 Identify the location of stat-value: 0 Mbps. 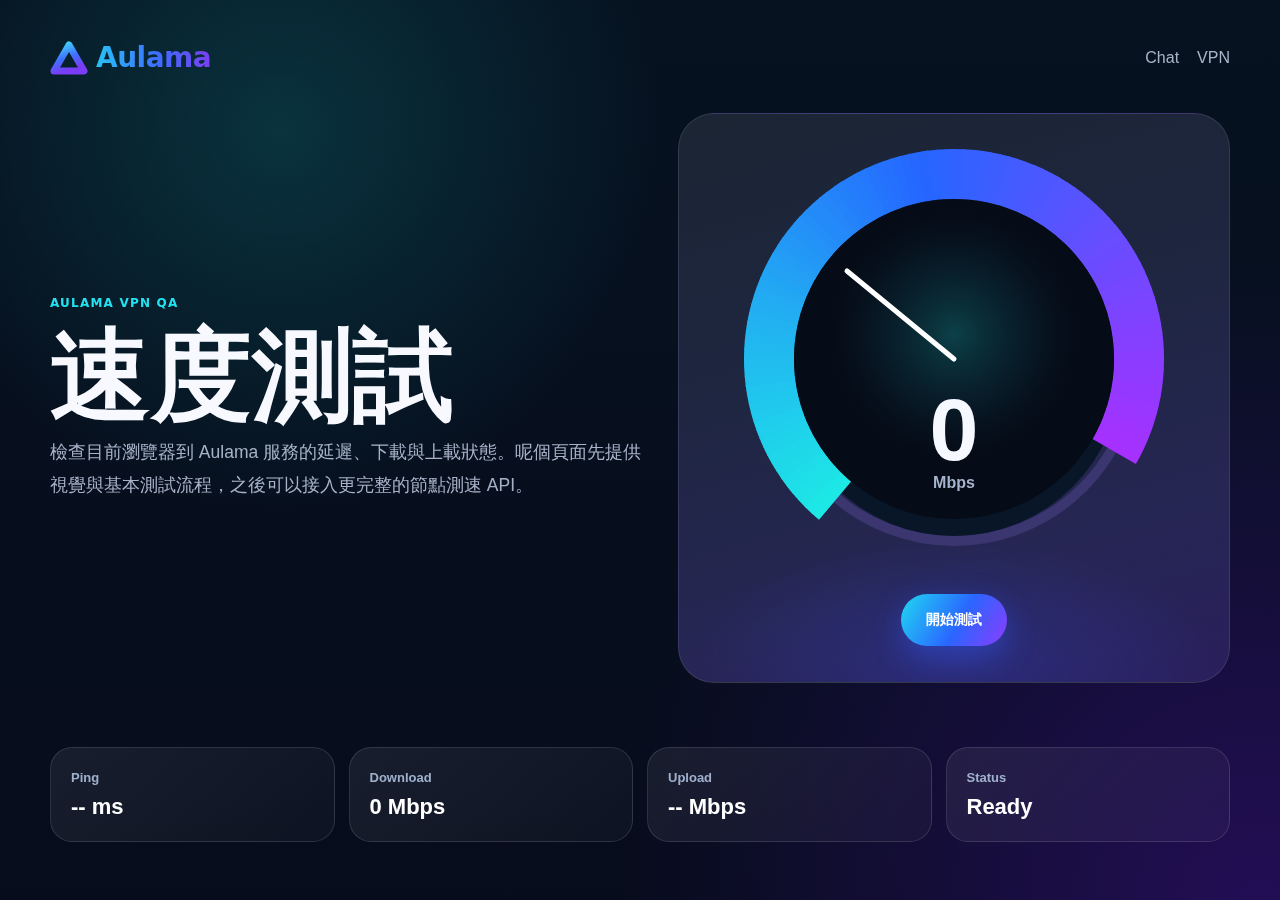
(408, 807).